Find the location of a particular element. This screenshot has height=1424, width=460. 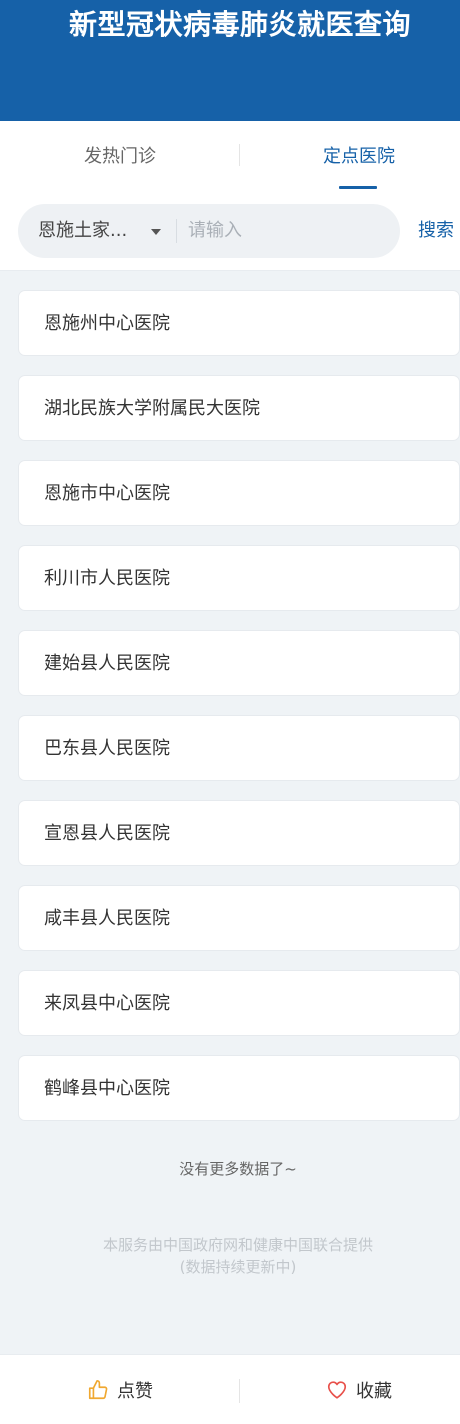

footer-line-1: 本服务由中国政府网和健康中国联合提供 is located at coordinates (237, 1245).